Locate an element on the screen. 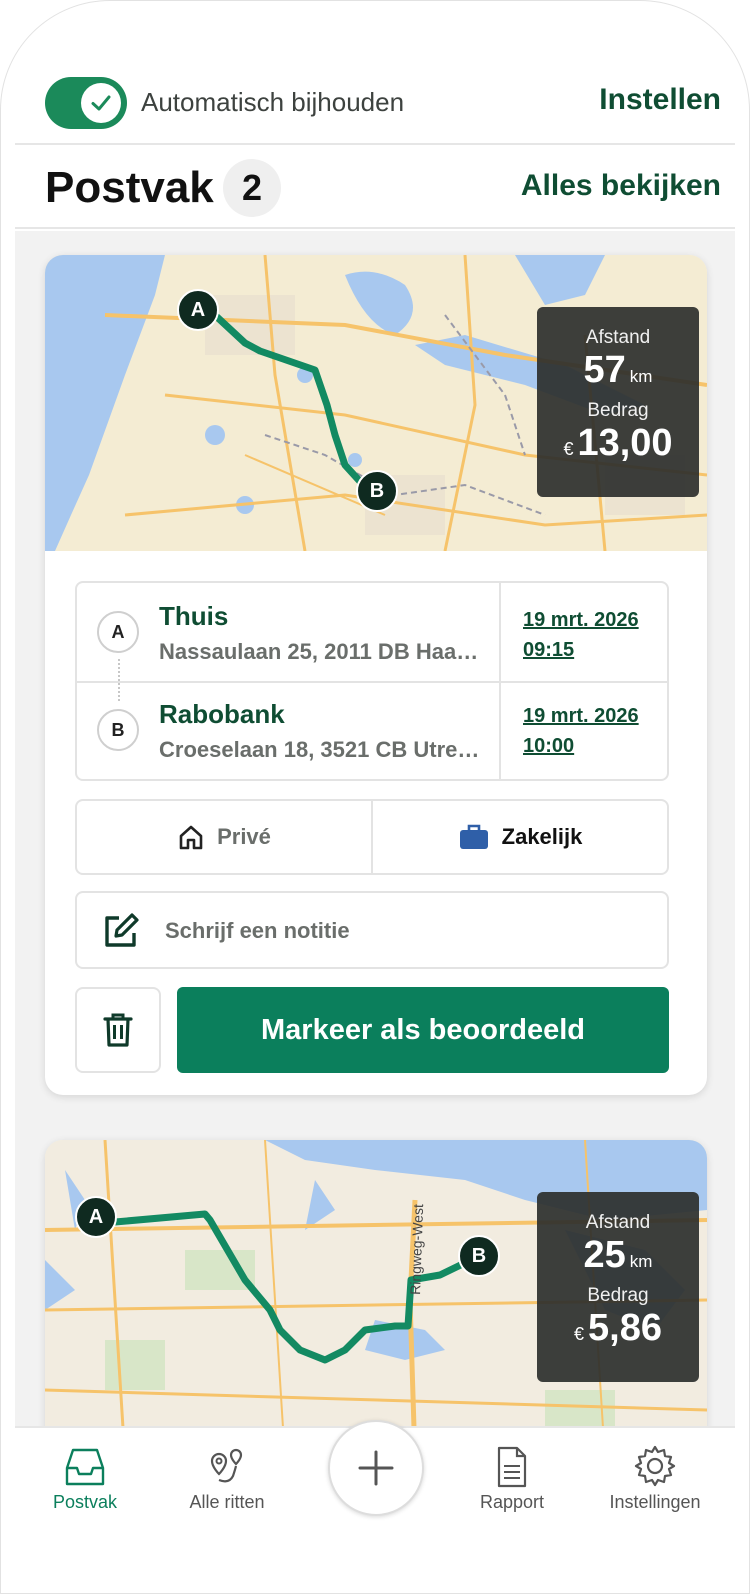  auto-track-toggle is located at coordinates (86, 103).